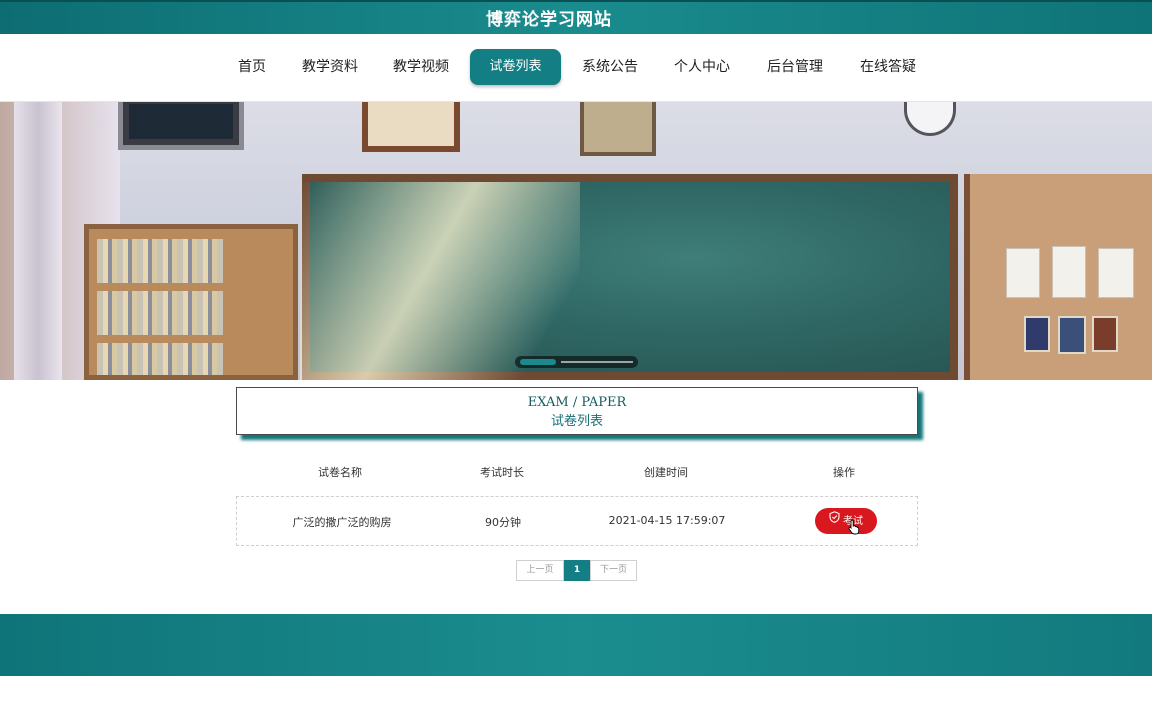 The height and width of the screenshot is (720, 1152). What do you see at coordinates (503, 522) in the screenshot?
I see `paper-duration: 90分钟` at bounding box center [503, 522].